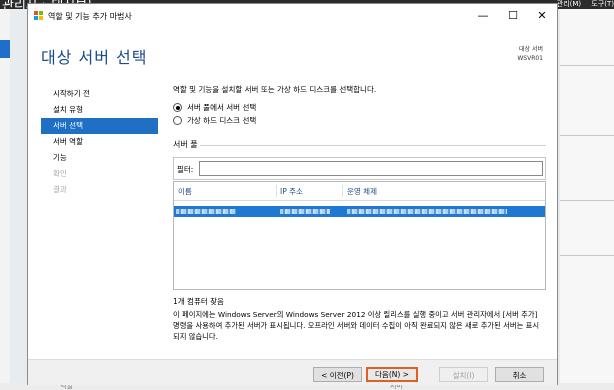 This screenshot has height=390, width=614. I want to click on maximize-button: ☐, so click(513, 16).